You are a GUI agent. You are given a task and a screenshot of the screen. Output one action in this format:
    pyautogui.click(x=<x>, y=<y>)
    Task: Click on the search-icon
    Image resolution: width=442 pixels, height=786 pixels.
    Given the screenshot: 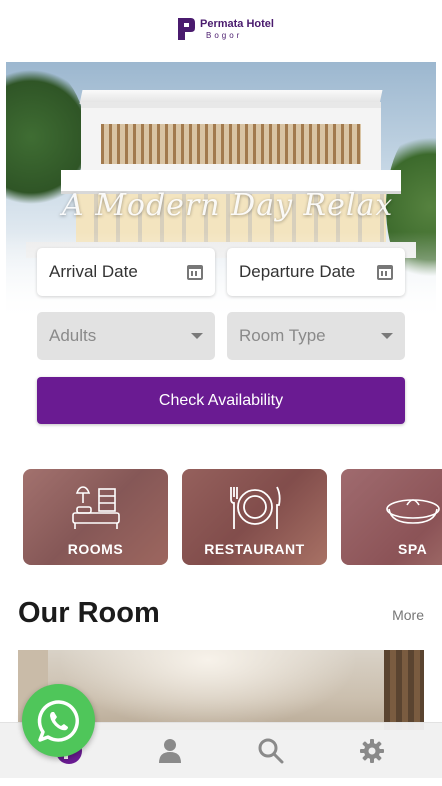 What is the action you would take?
    pyautogui.click(x=271, y=751)
    